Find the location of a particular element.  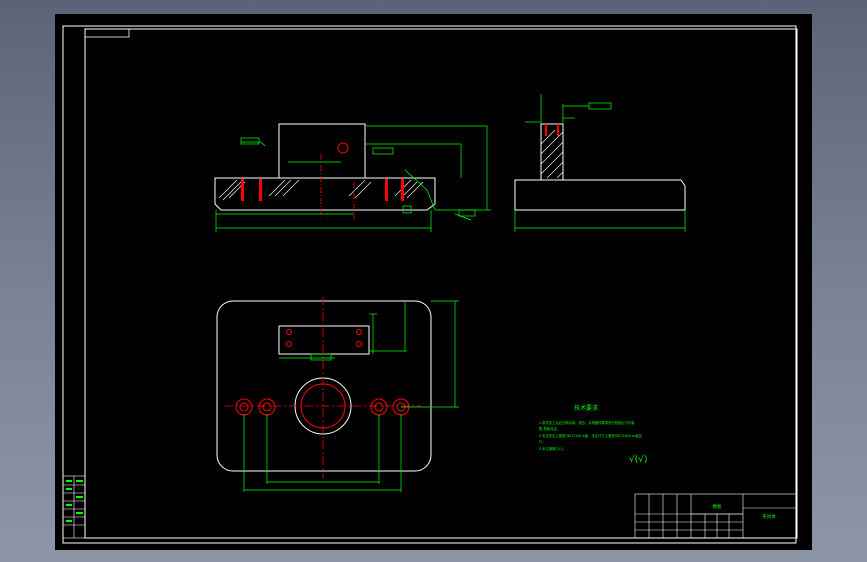

dimension-lines is located at coordinates (353, 178).